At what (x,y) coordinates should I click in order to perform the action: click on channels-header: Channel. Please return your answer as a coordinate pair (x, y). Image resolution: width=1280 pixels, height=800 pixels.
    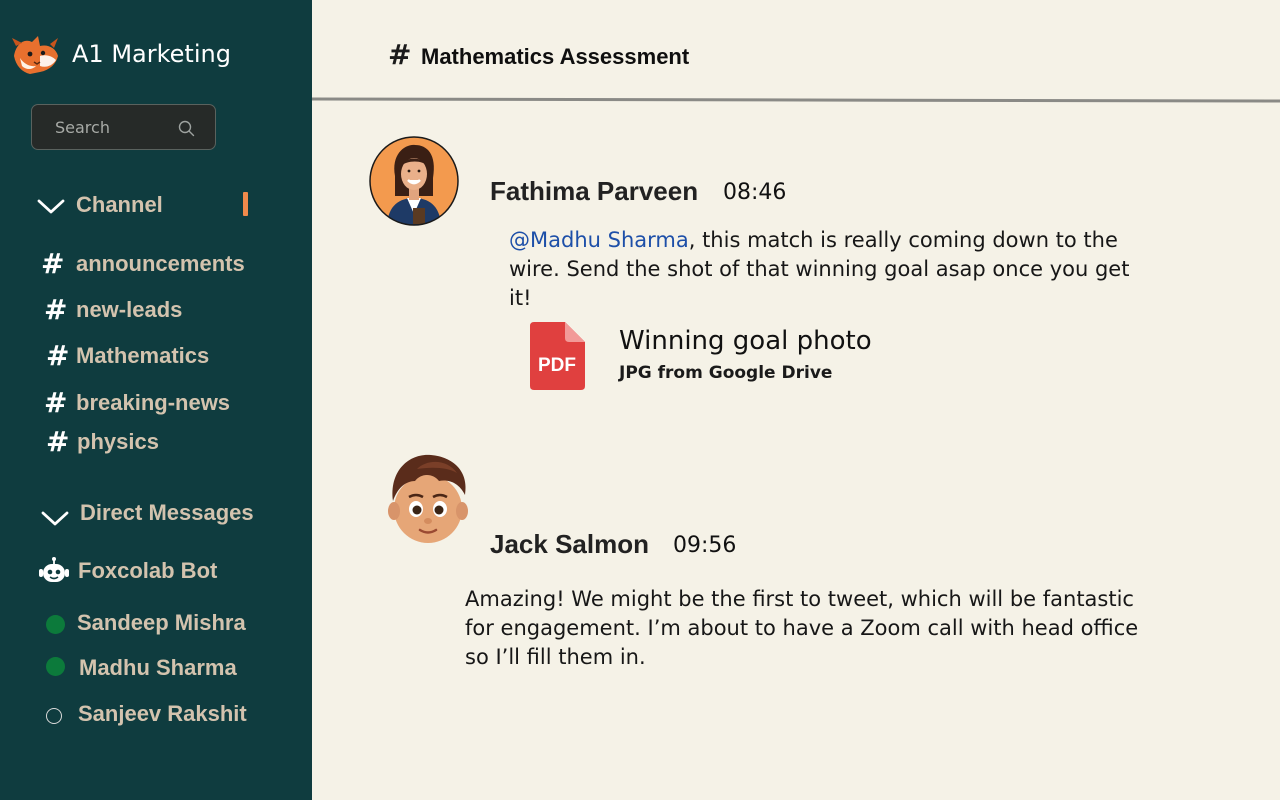
    Looking at the image, I should click on (119, 204).